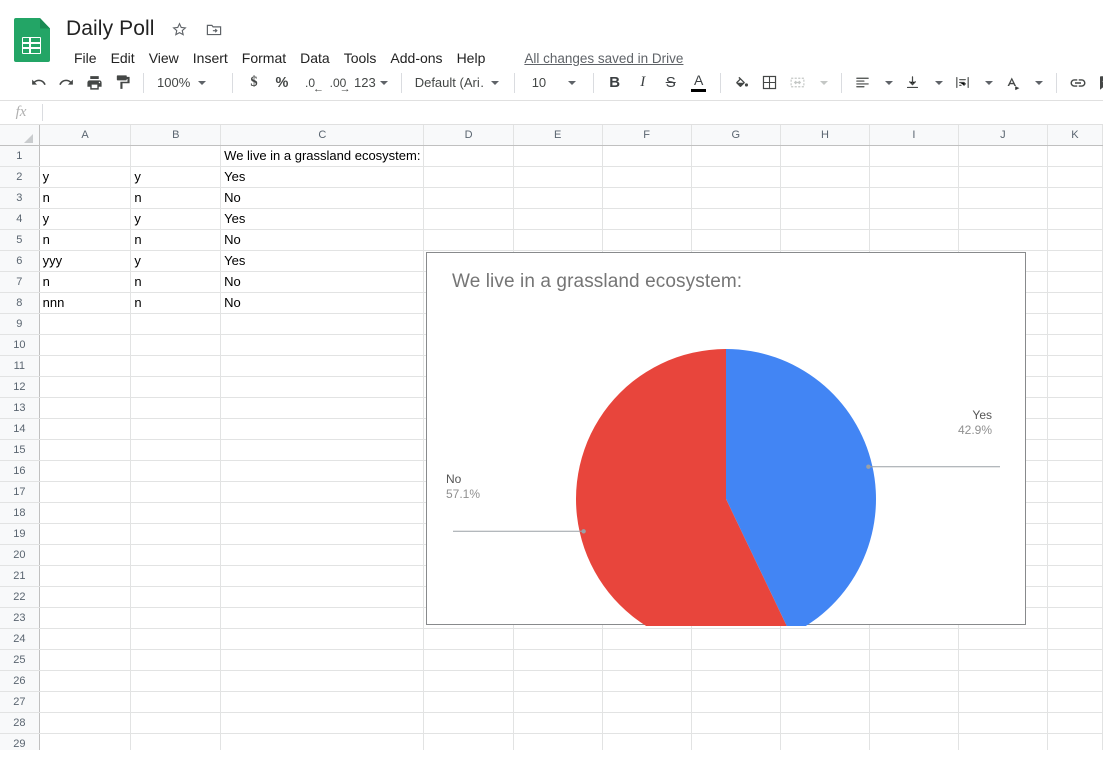 The width and height of the screenshot is (1103, 779). I want to click on cell-A8: nnn, so click(85, 303).